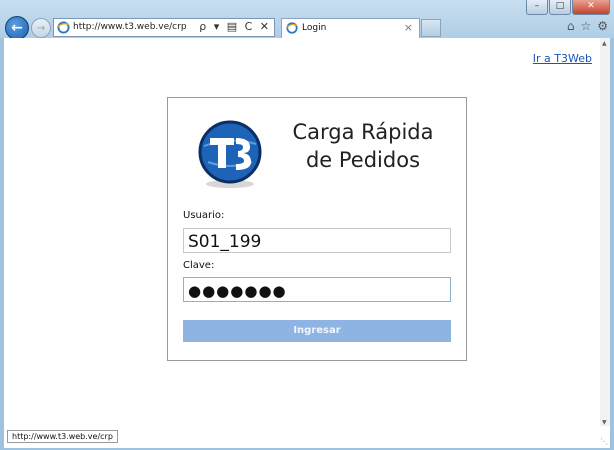 The image size is (614, 450). I want to click on ir-a-t3web-link: Ir a T3Web, so click(562, 58).